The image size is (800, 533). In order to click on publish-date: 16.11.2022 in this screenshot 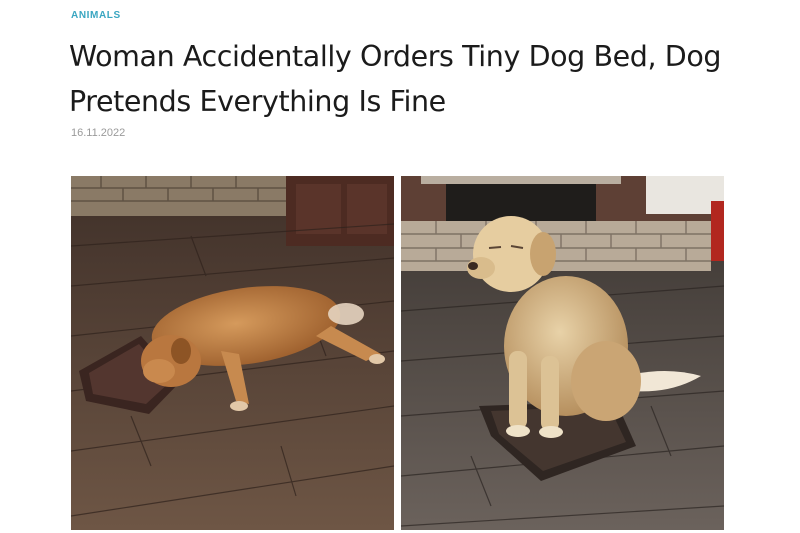, I will do `click(98, 133)`.